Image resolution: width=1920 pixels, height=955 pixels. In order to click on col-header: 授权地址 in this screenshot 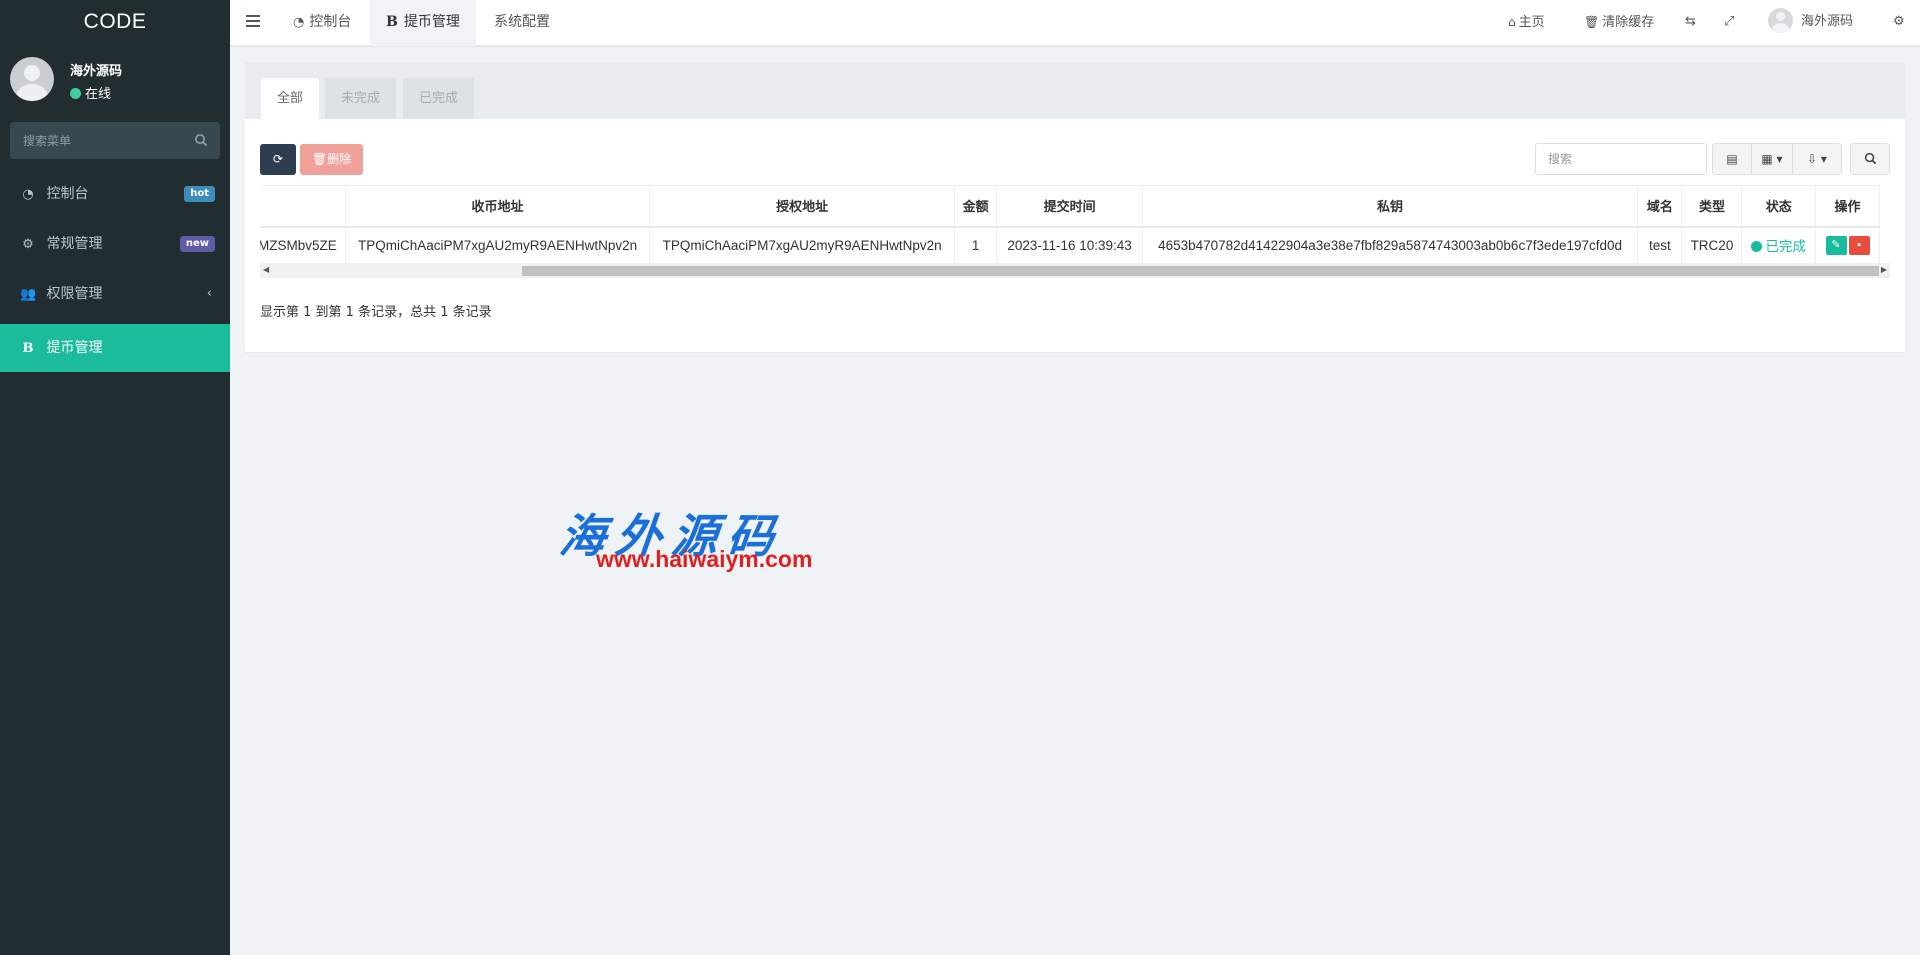, I will do `click(802, 206)`.